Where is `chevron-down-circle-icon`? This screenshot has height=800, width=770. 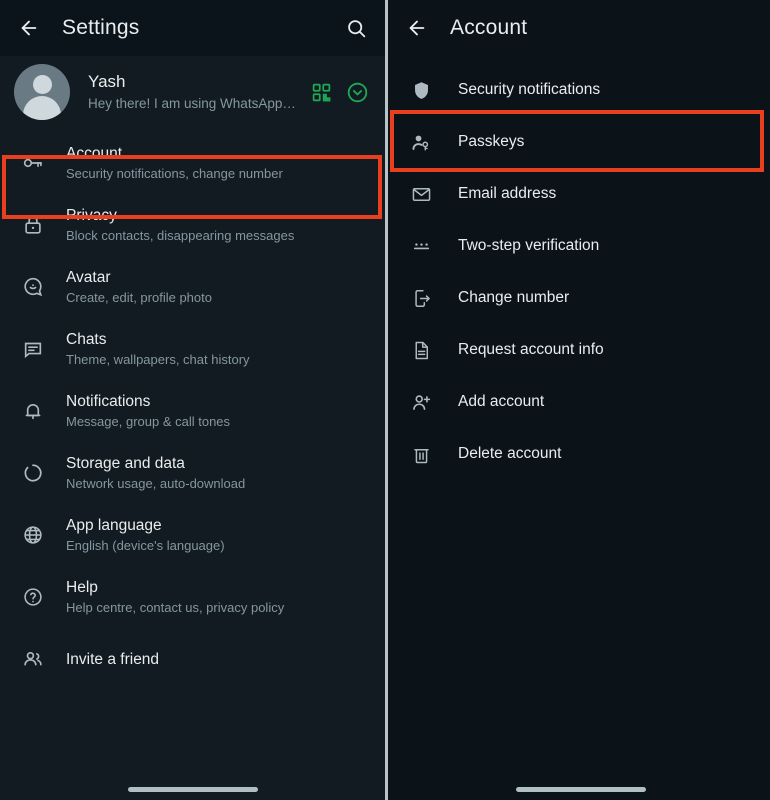
chevron-down-circle-icon is located at coordinates (357, 92).